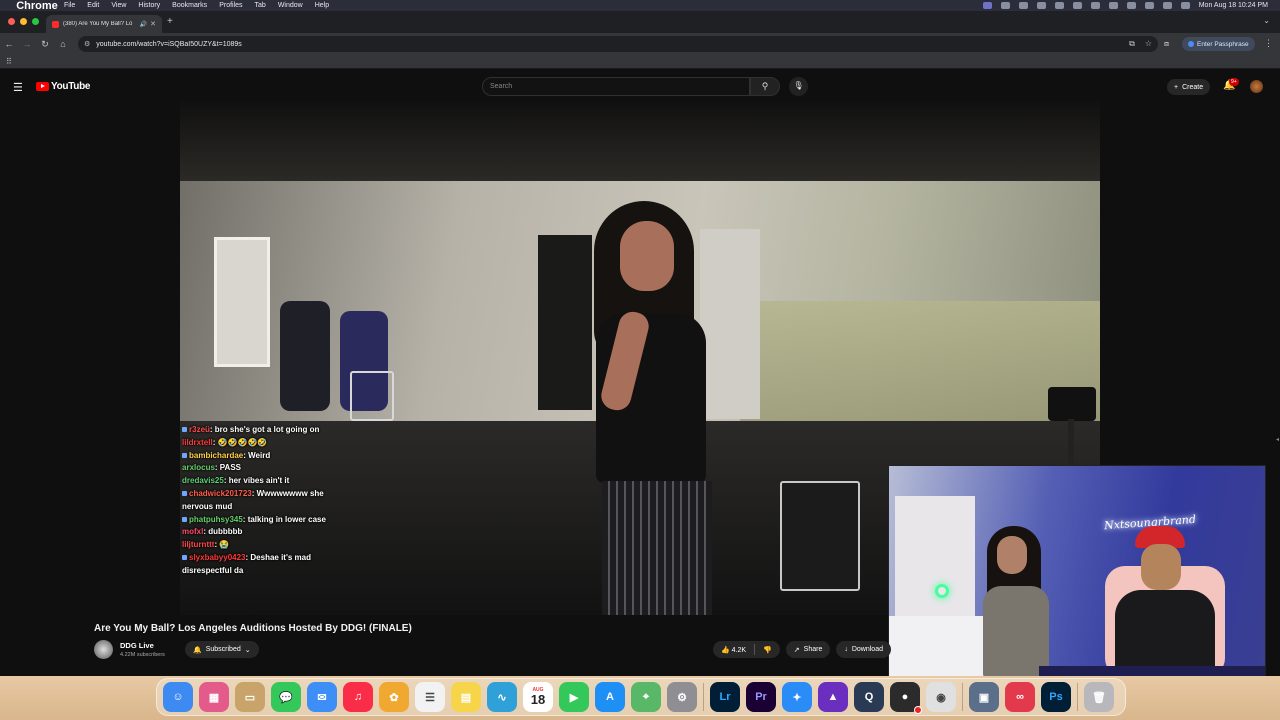  Describe the element at coordinates (1020, 697) in the screenshot. I see `dock-creative-cloud-icon: ∞` at that location.